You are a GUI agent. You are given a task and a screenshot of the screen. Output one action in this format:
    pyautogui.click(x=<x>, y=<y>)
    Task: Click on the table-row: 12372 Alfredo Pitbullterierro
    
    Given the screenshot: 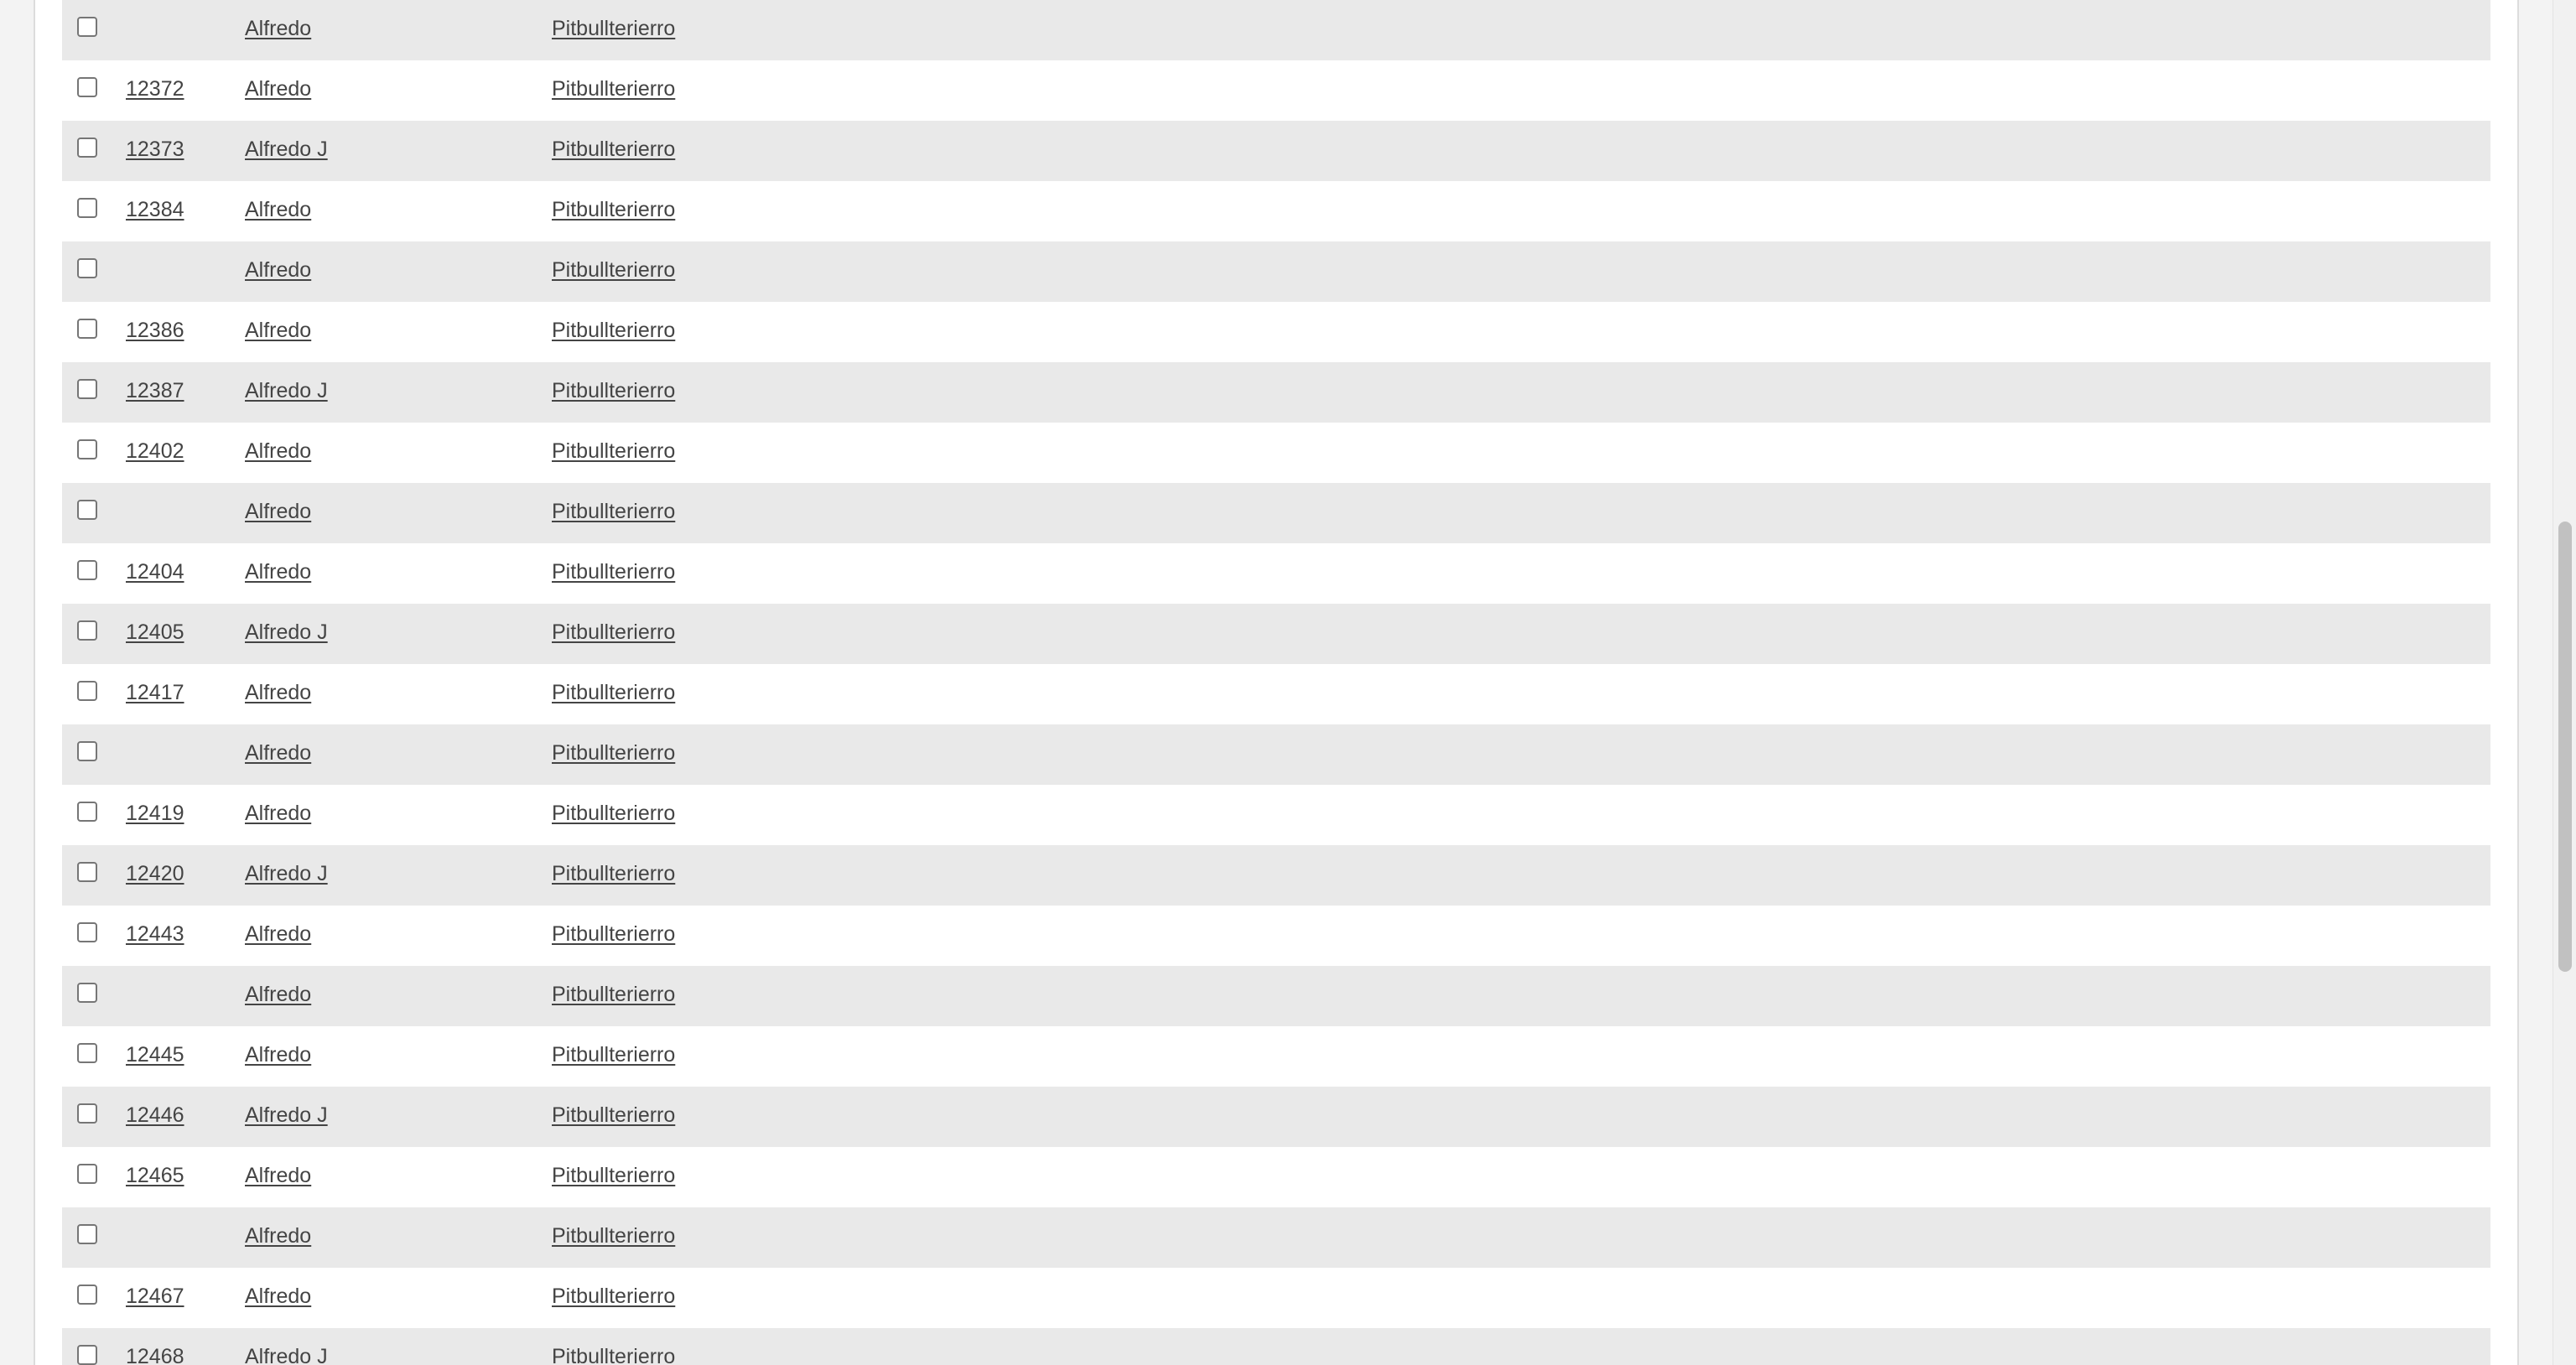 What is the action you would take?
    pyautogui.click(x=1276, y=90)
    